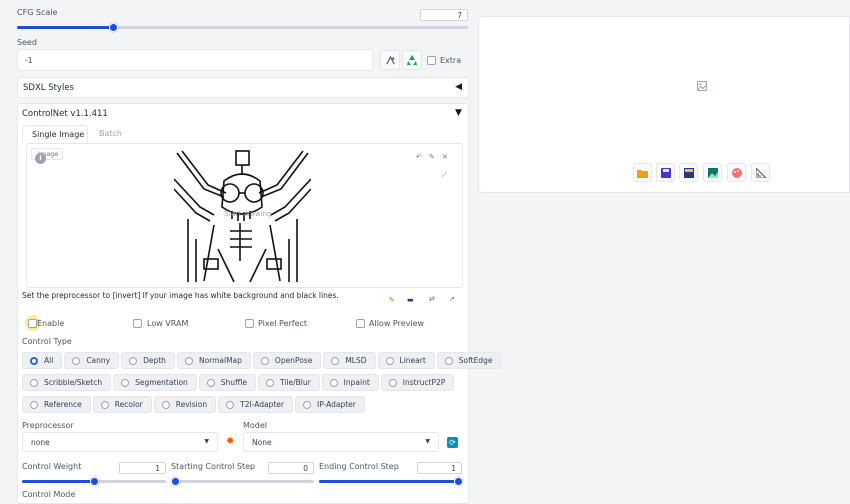 Image resolution: width=850 pixels, height=504 pixels. What do you see at coordinates (249, 323) in the screenshot?
I see `pixel-perfect-checkbox` at bounding box center [249, 323].